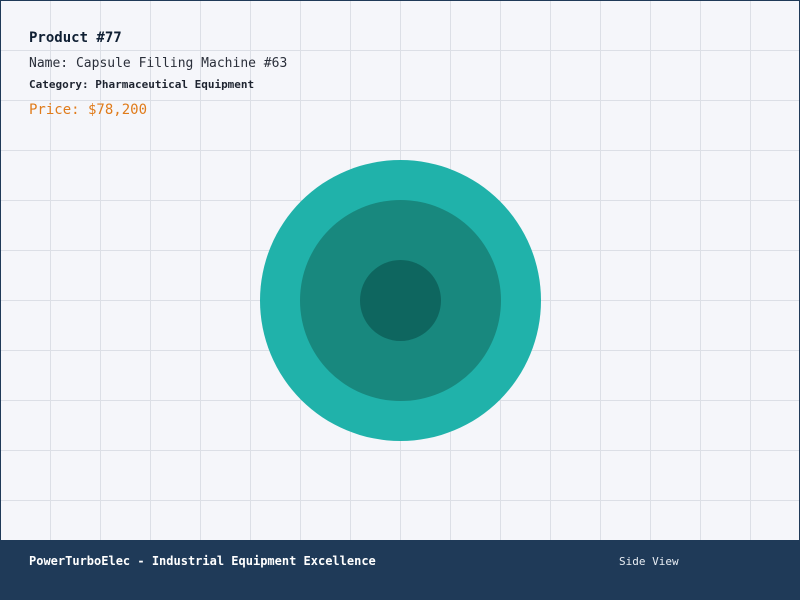 The image size is (800, 600). What do you see at coordinates (175, 84) in the screenshot?
I see `category-value: Pharmaceutical Equipment` at bounding box center [175, 84].